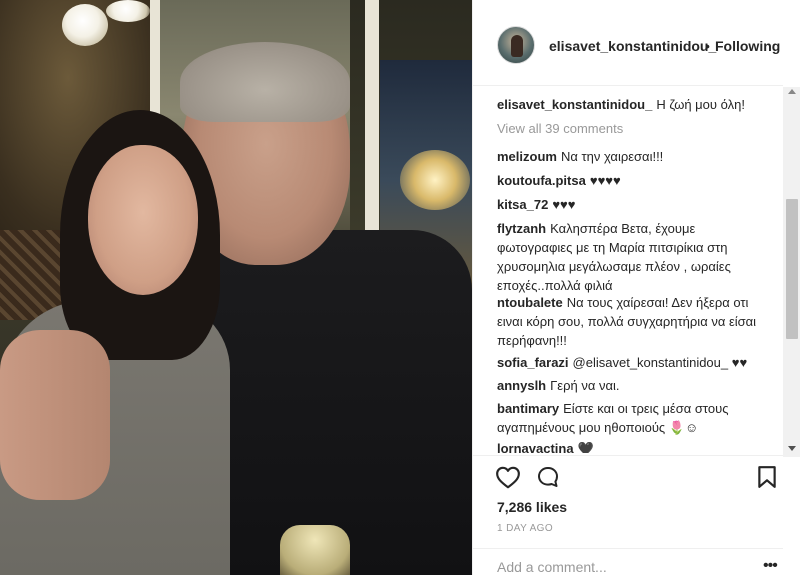  Describe the element at coordinates (535, 447) in the screenshot. I see `comment-username: lornavactina` at that location.